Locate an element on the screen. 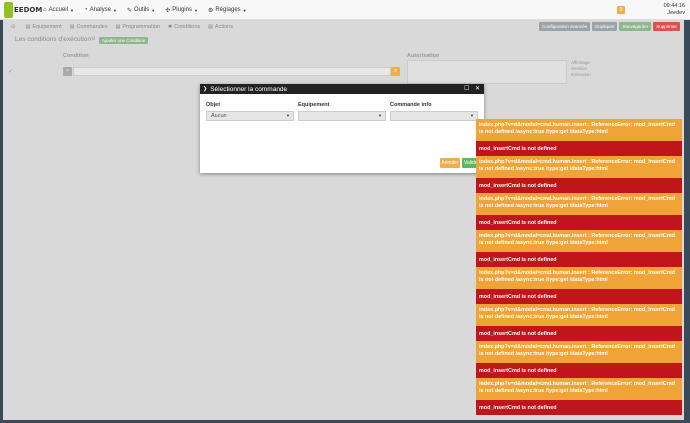 This screenshot has width=690, height=423. objet-label: Objet is located at coordinates (213, 105).